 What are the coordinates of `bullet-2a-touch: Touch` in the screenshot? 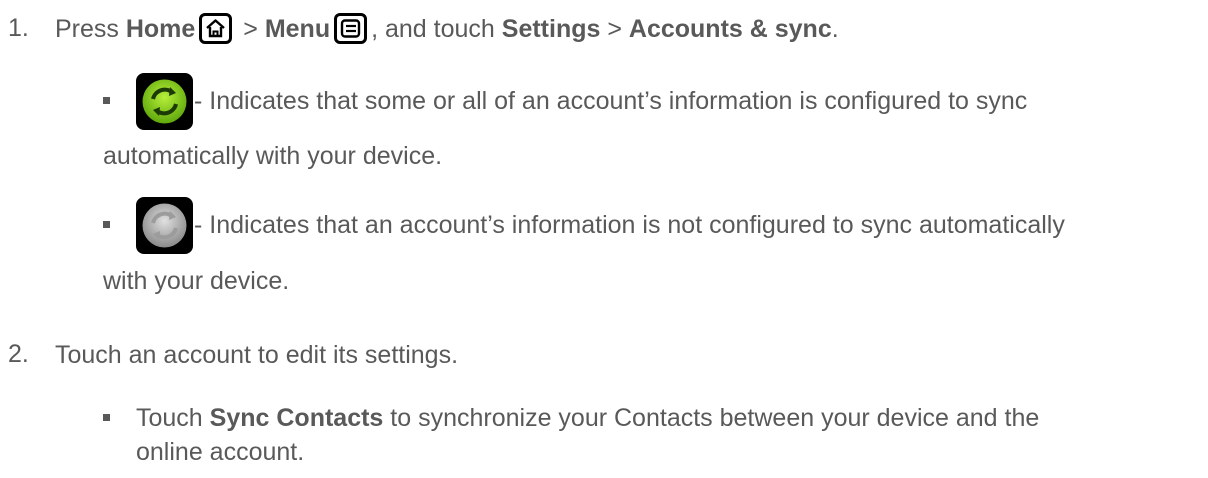 It's located at (173, 418).